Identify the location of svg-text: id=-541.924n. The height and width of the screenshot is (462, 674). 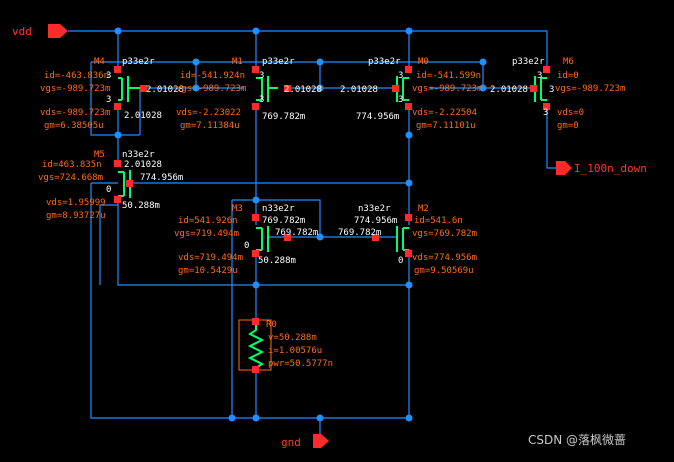
(212, 76).